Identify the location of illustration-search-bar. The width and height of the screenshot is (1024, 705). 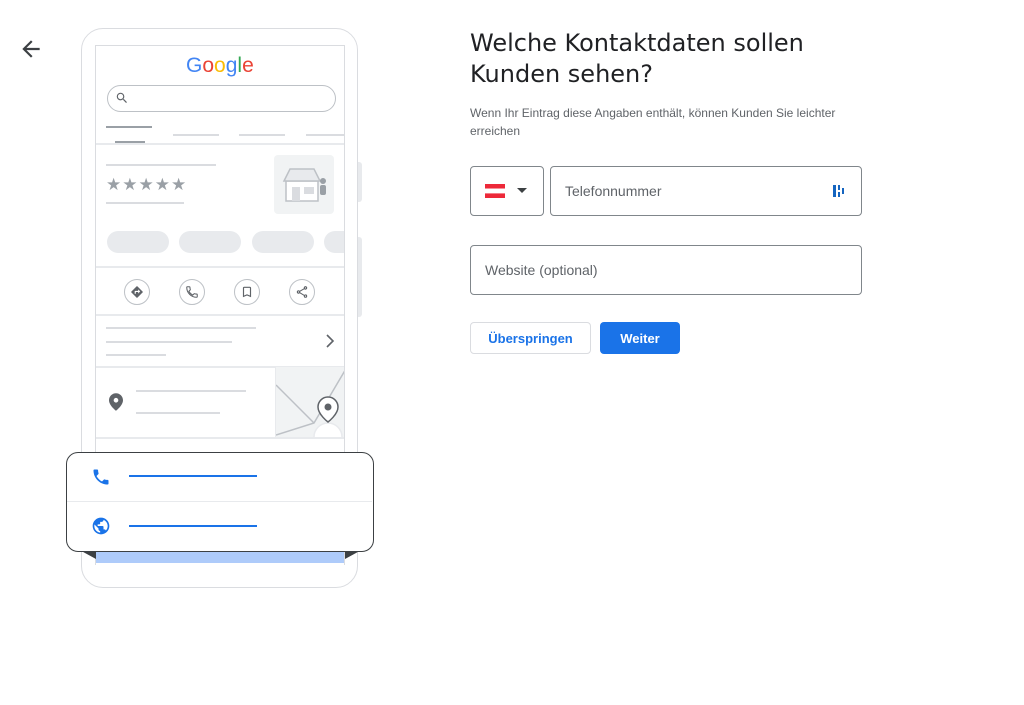
(221, 98).